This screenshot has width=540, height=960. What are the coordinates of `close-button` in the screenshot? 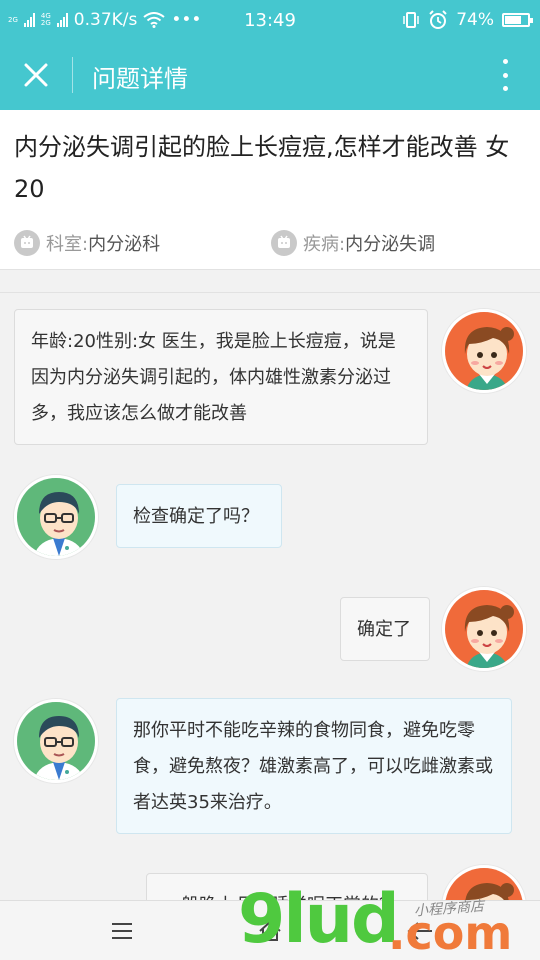 It's located at (36, 75).